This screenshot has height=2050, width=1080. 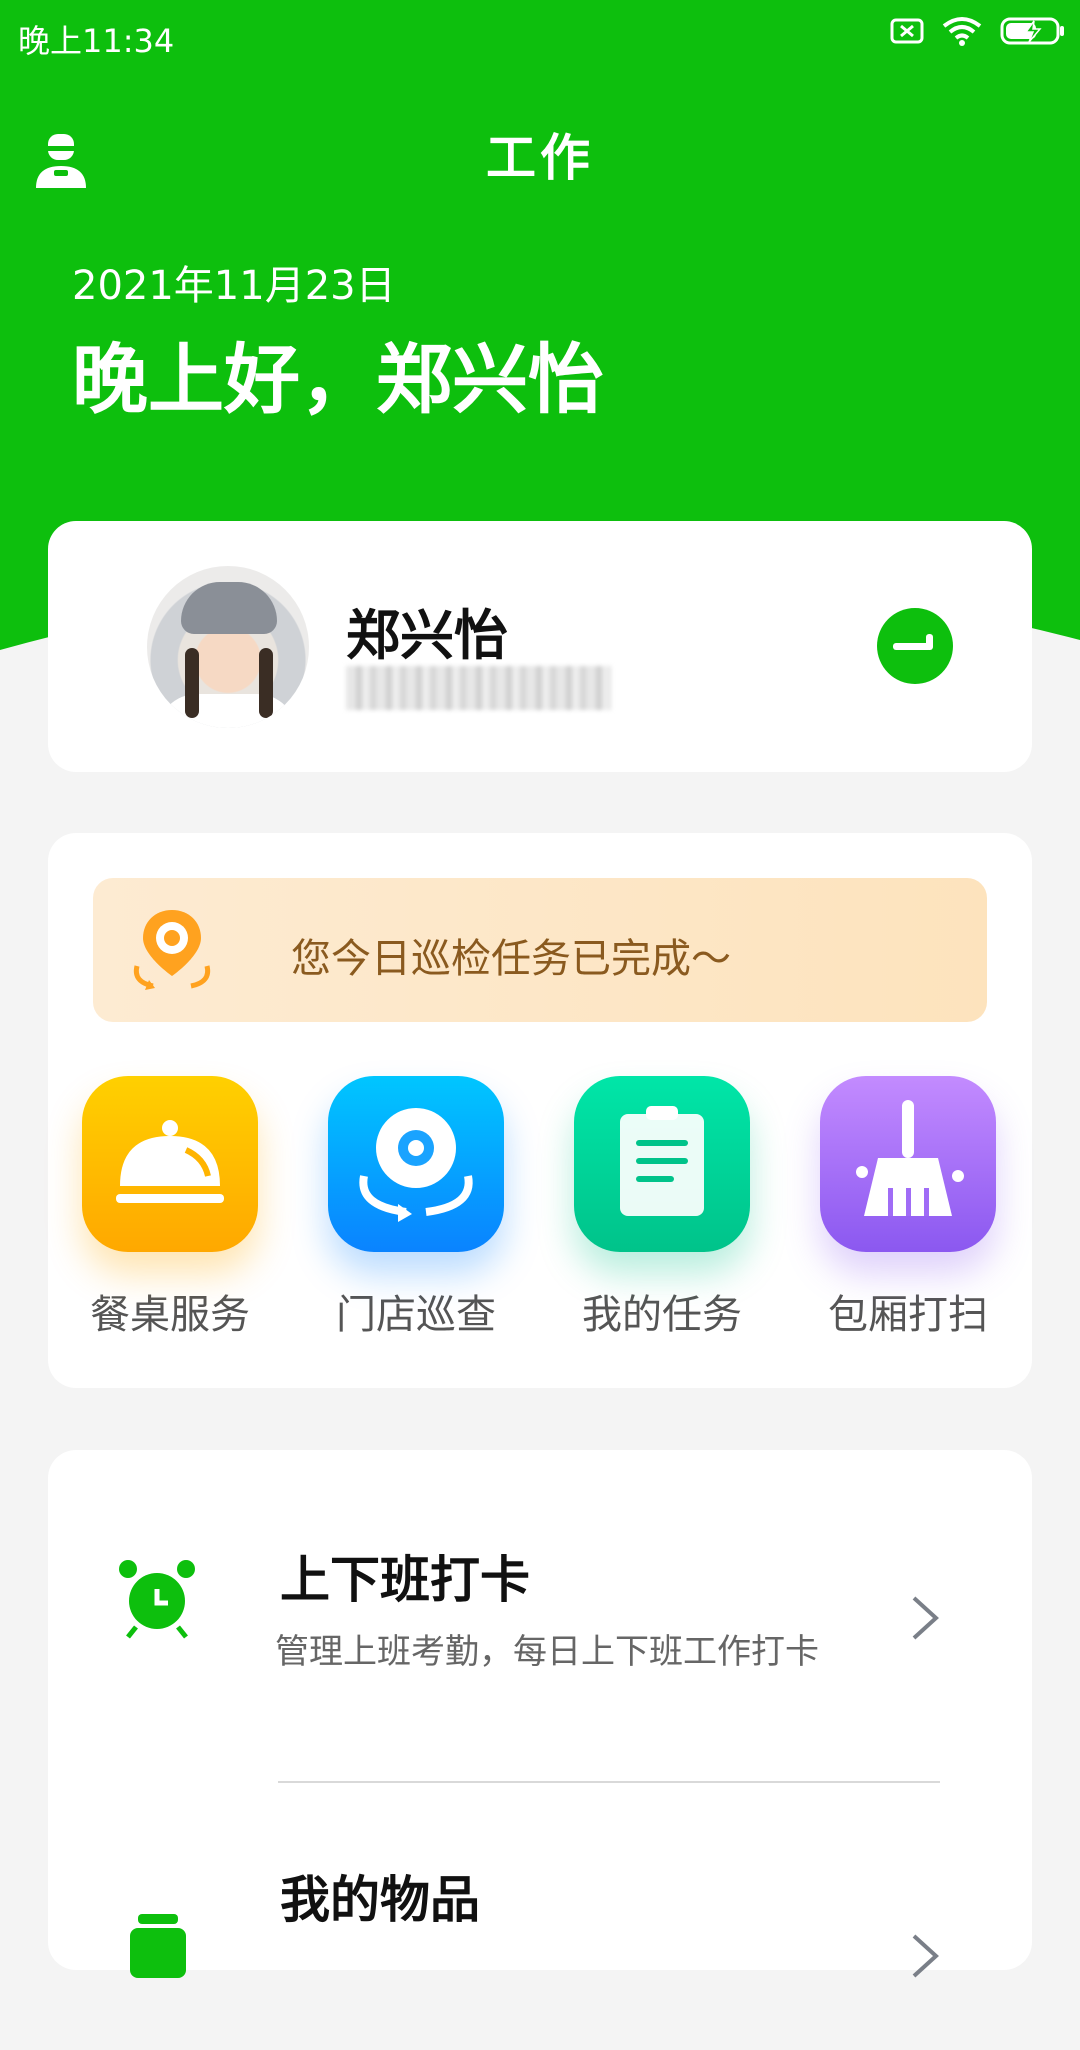 I want to click on menu-desc: 管理上班考勤，每日上下班工作打卡, so click(x=547, y=1652).